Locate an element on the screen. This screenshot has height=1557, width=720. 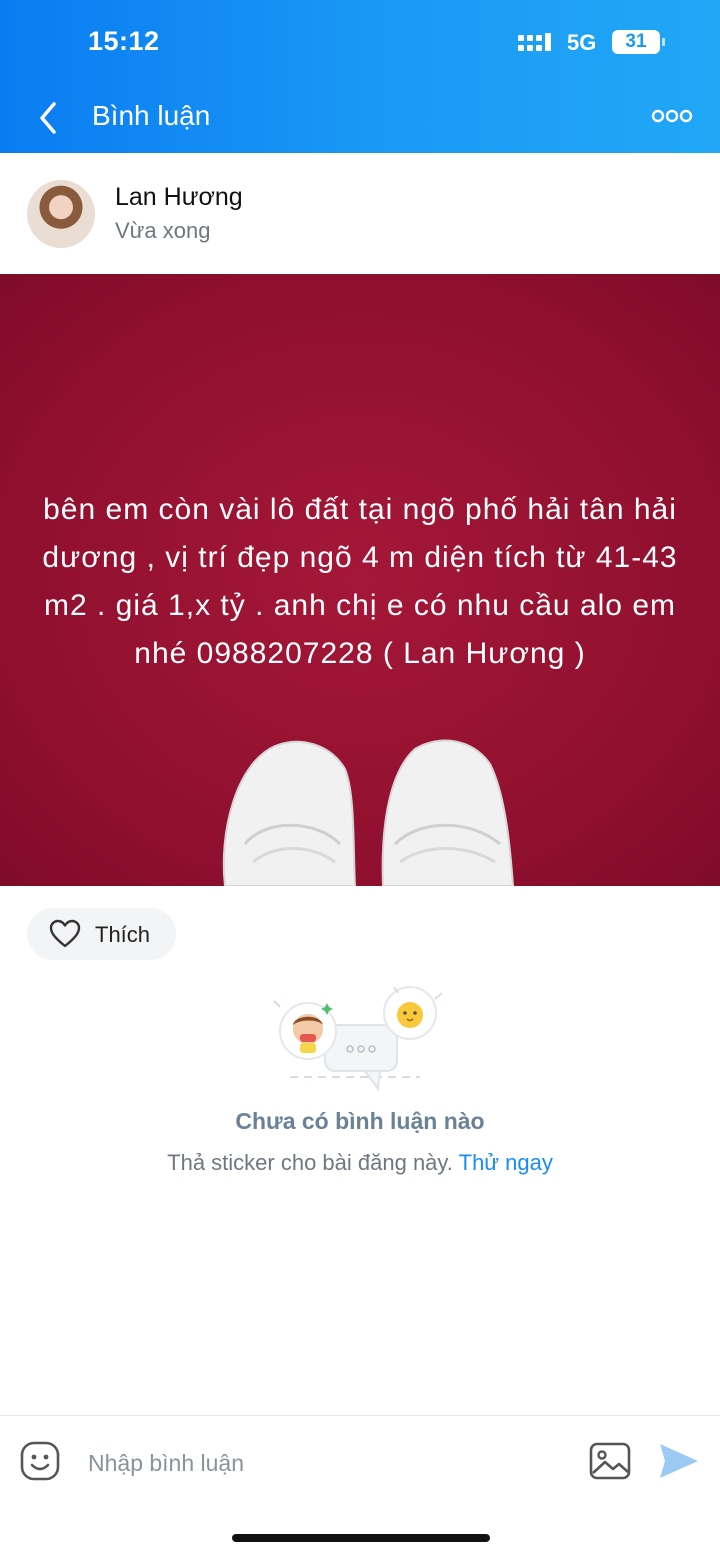
like-label: Thích is located at coordinates (123, 934).